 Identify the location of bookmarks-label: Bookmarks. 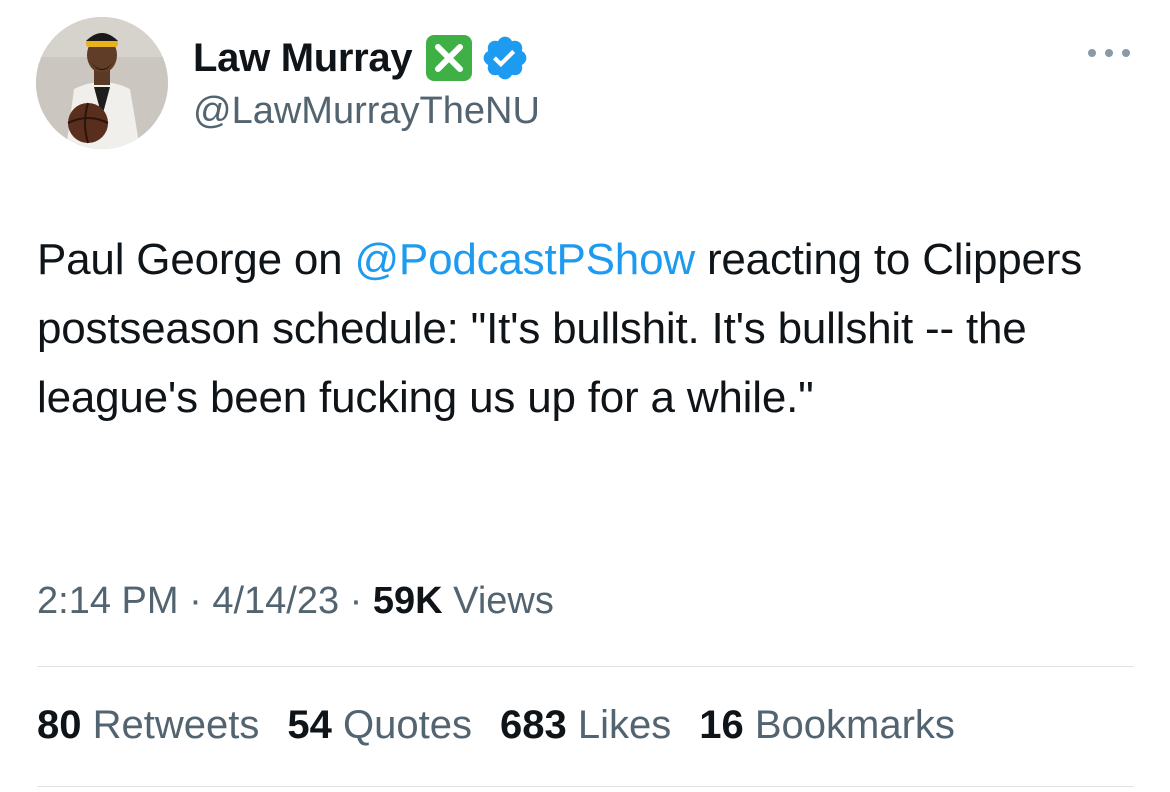
(854, 725).